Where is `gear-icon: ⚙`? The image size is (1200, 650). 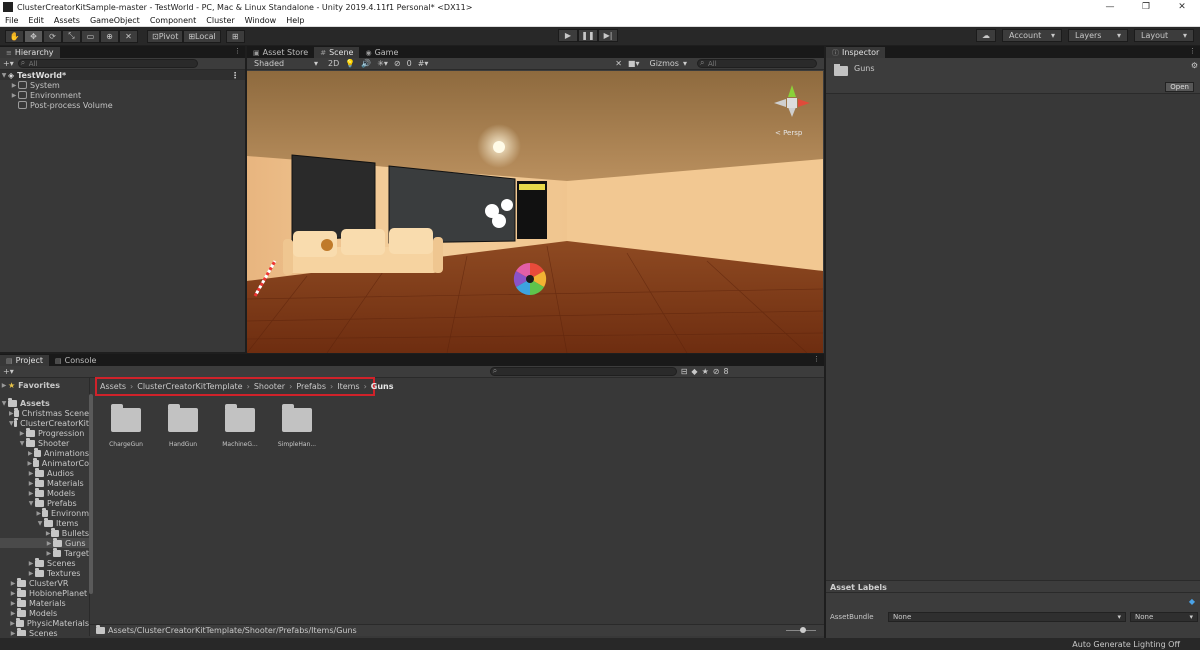
gear-icon: ⚙ is located at coordinates (1194, 65).